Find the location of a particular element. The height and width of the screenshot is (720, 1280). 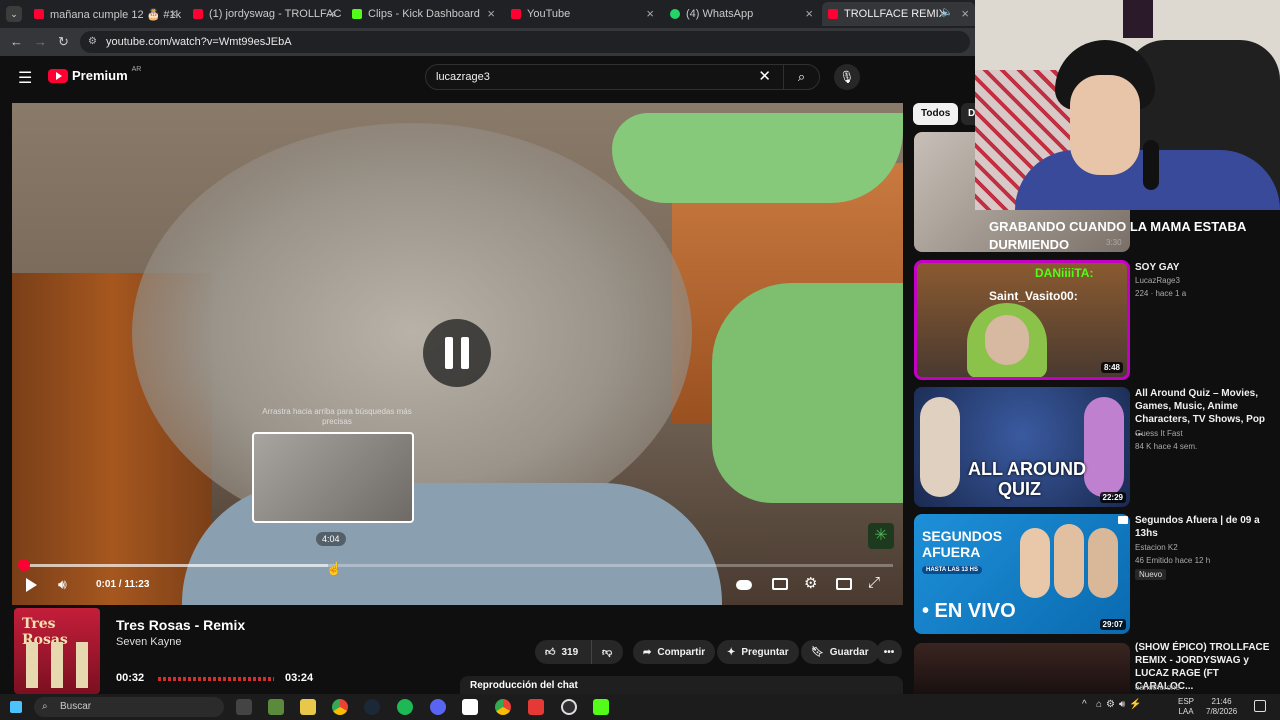

subtitles-icon is located at coordinates (780, 584).